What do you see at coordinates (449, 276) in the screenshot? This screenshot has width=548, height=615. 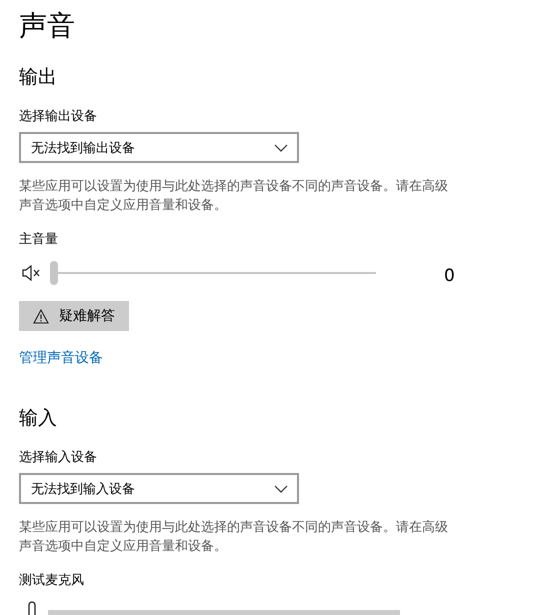 I see `volume-value: 0` at bounding box center [449, 276].